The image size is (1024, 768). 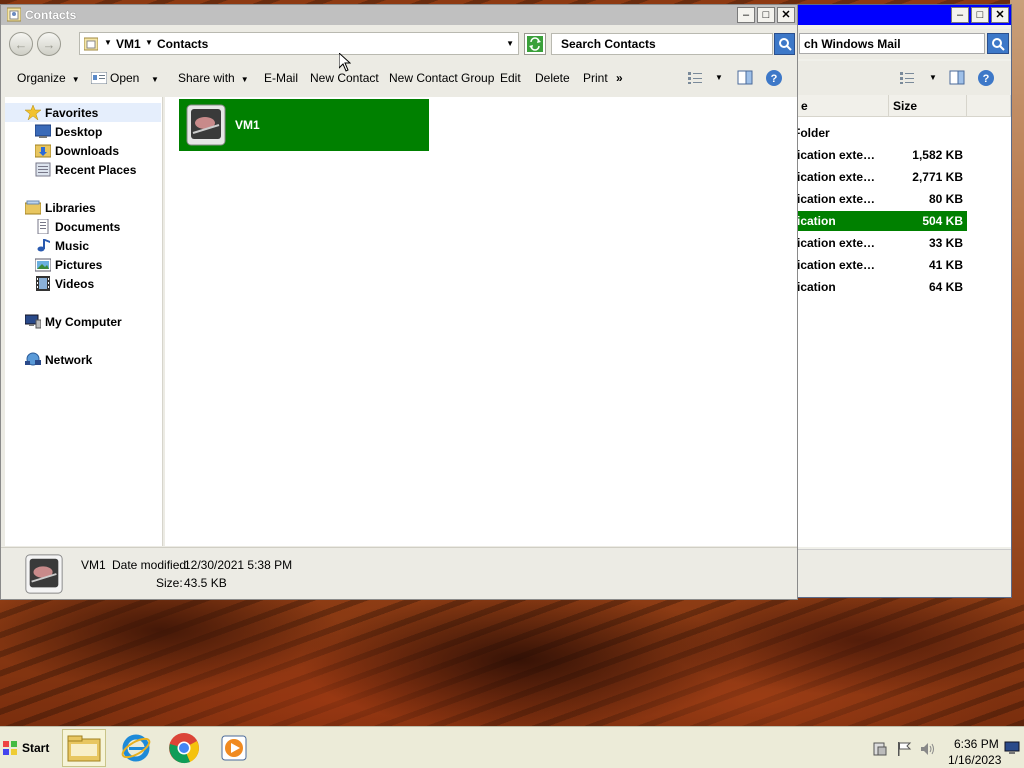 I want to click on taskbar-internet-explorer, so click(x=136, y=748).